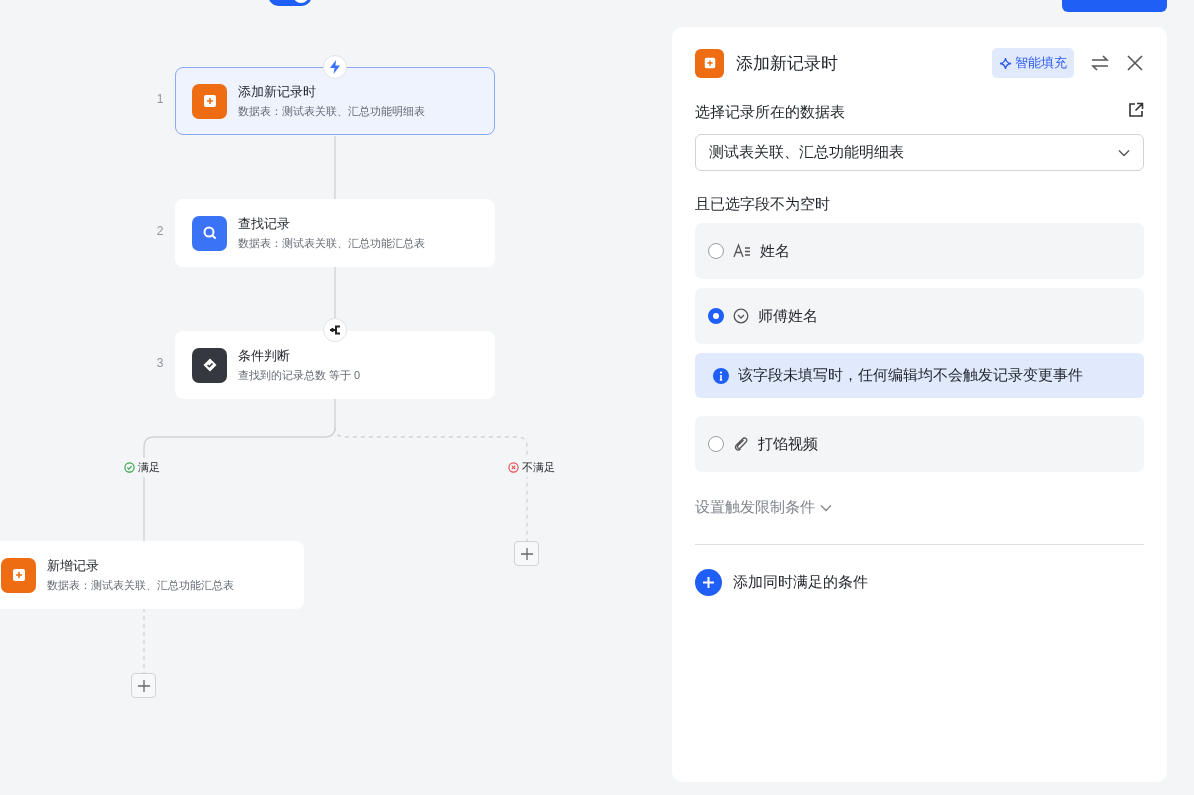 This screenshot has width=1194, height=795. What do you see at coordinates (1033, 63) in the screenshot?
I see `smart-fill-button: 智能填充` at bounding box center [1033, 63].